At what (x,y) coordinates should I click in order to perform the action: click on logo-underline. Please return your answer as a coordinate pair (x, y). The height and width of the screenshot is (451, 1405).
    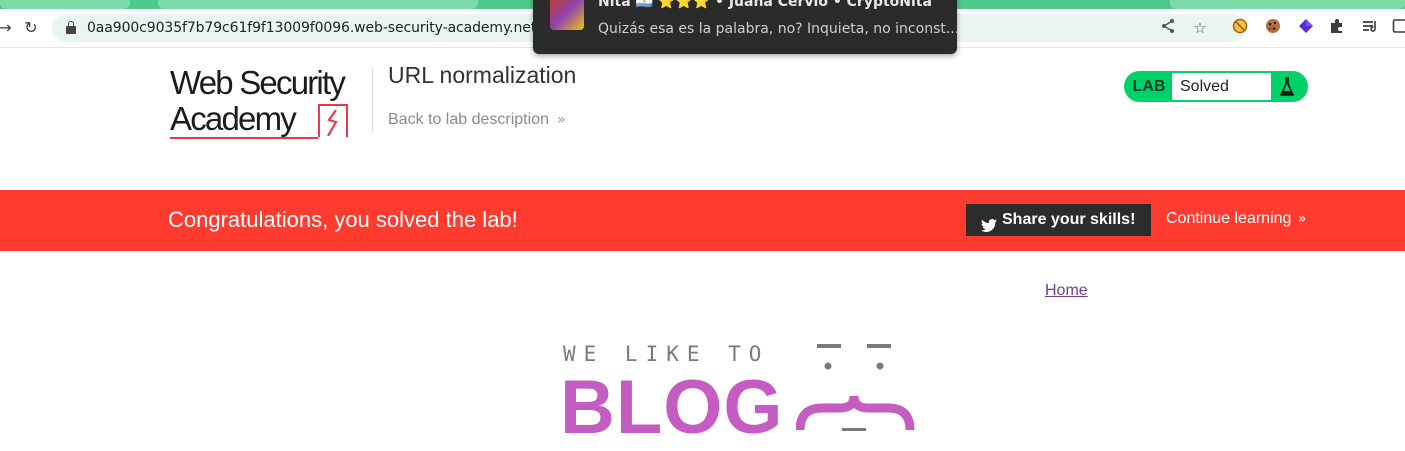
    Looking at the image, I should click on (244, 138).